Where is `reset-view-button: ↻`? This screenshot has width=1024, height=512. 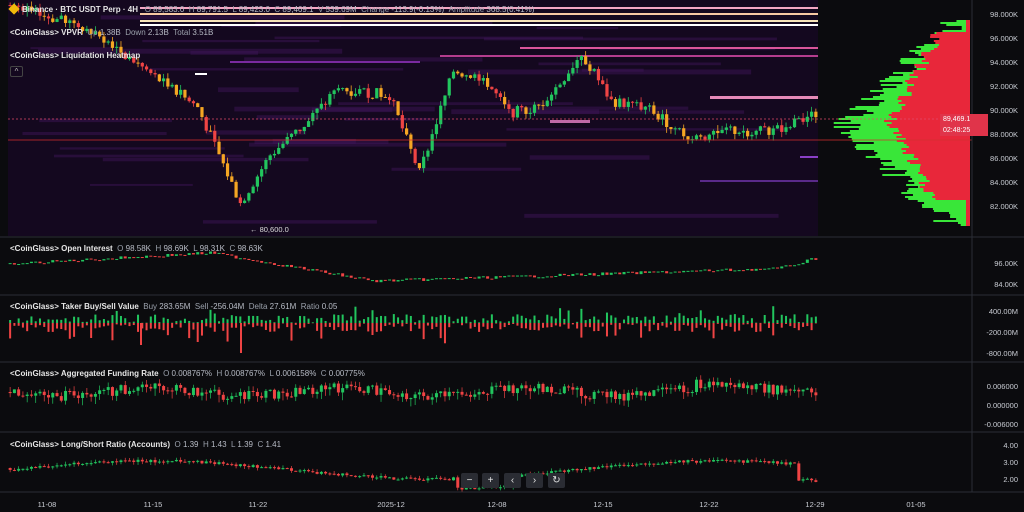 reset-view-button: ↻ is located at coordinates (556, 480).